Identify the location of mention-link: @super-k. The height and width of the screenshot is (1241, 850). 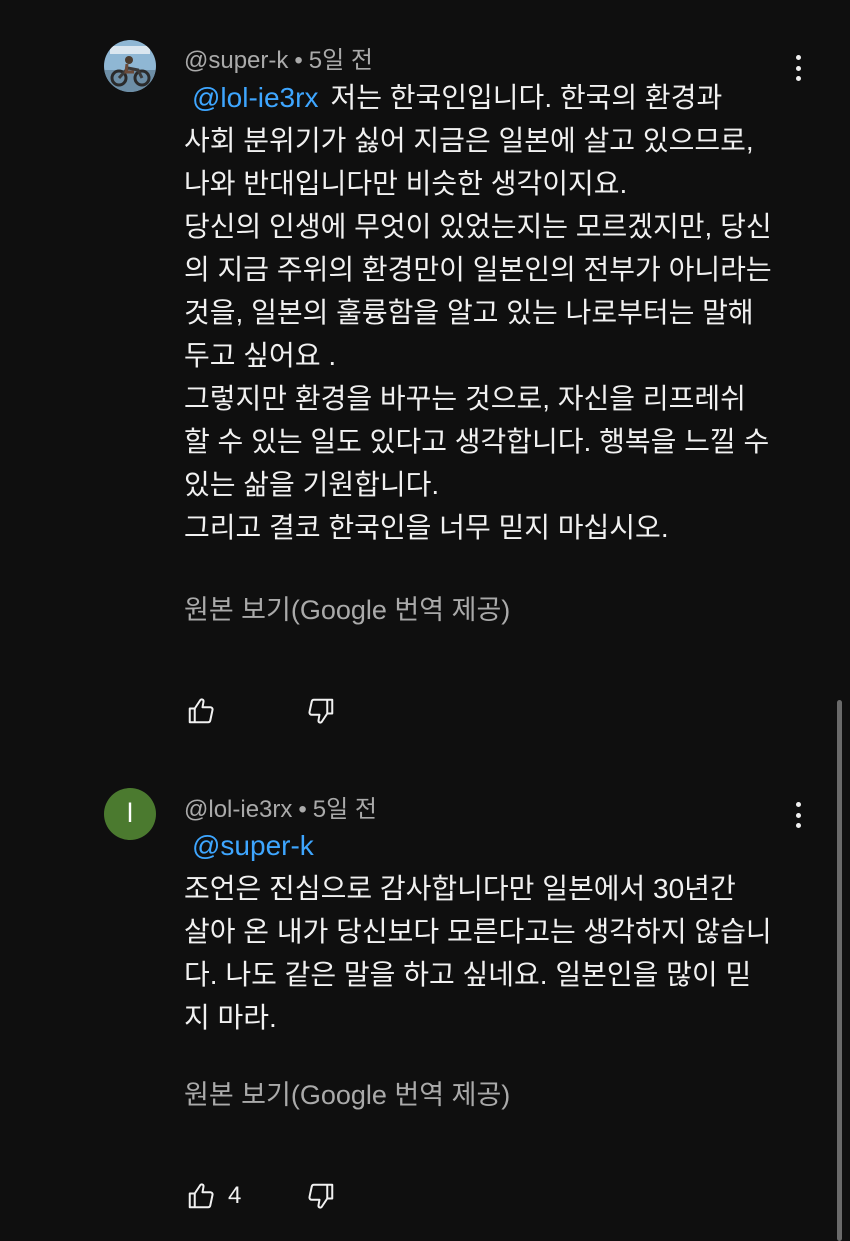
(249, 845).